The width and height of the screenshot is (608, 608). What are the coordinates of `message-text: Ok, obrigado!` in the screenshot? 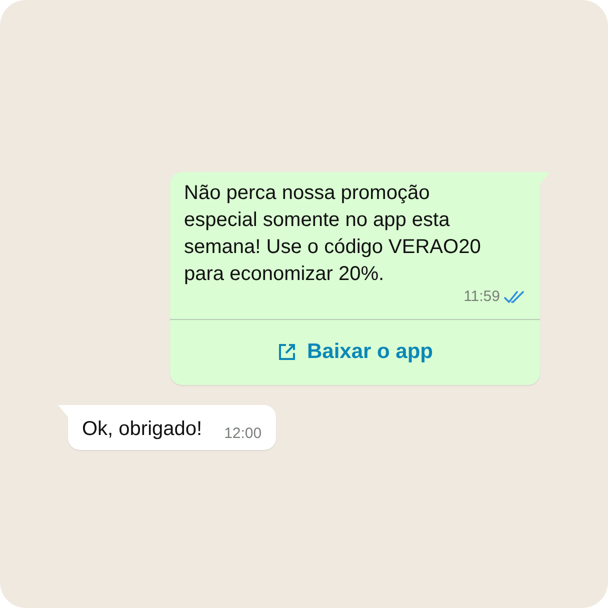 It's located at (142, 429).